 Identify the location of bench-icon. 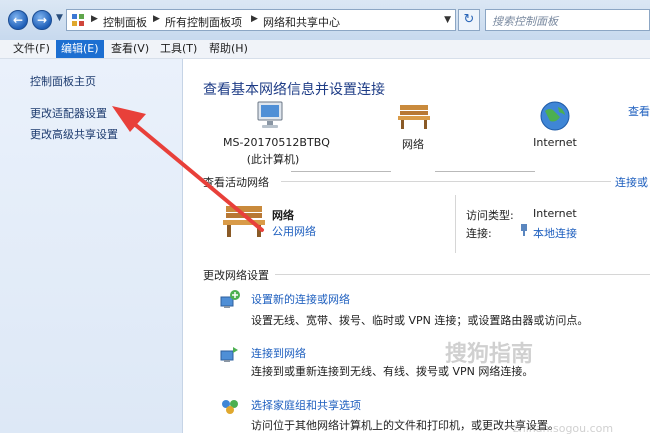
(414, 117).